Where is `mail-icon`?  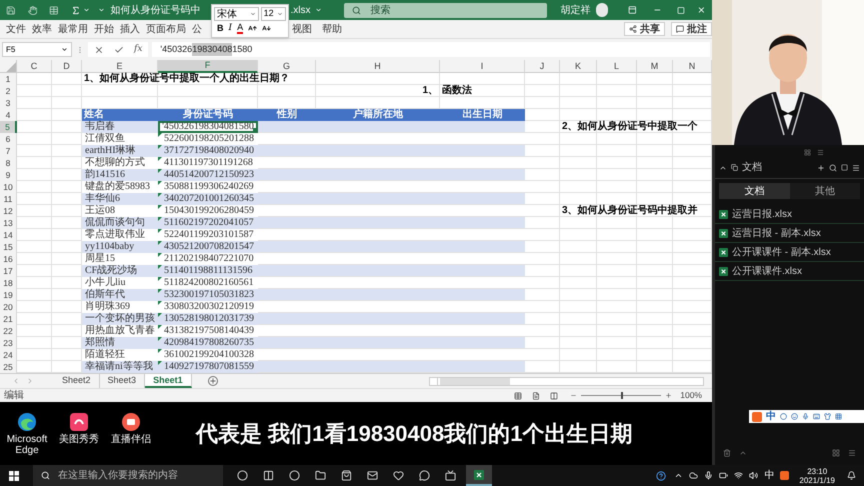
mail-icon is located at coordinates (372, 475).